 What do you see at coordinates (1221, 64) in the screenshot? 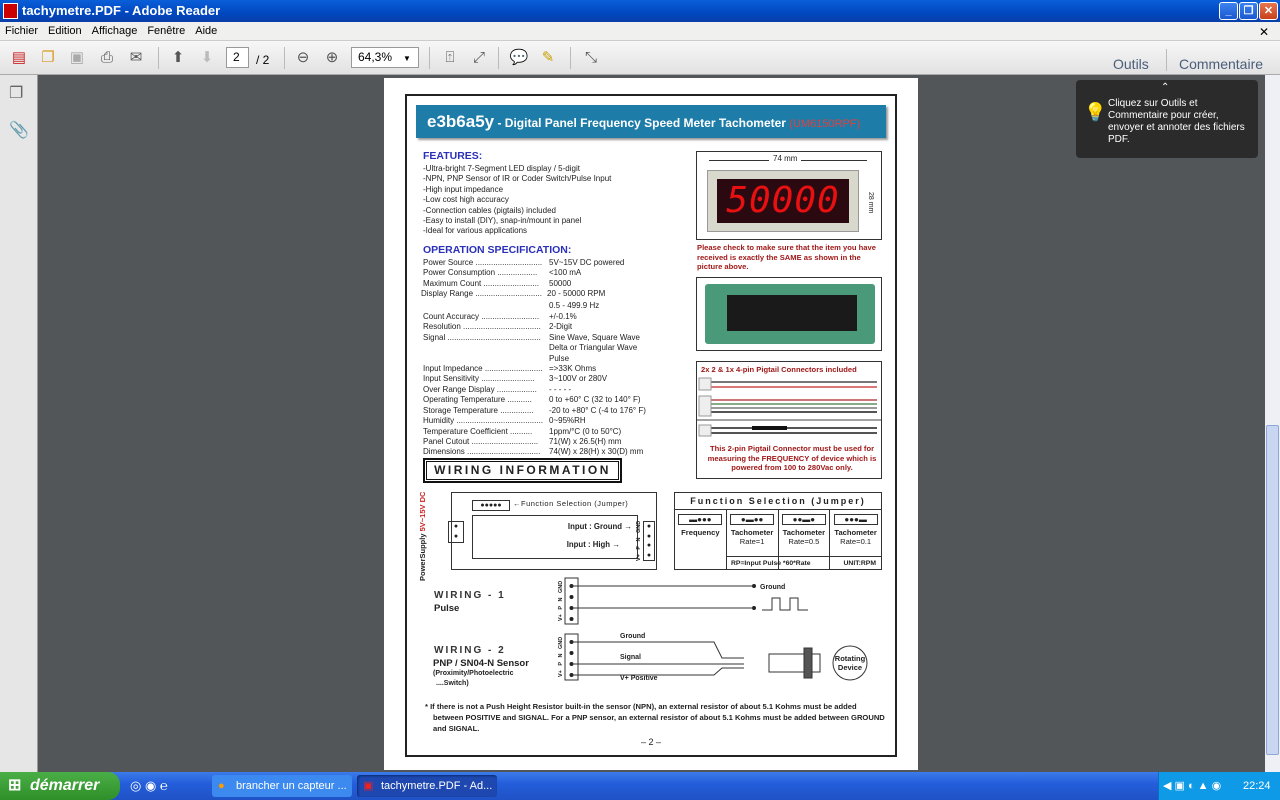
I see `comment-button: Commentaire` at bounding box center [1221, 64].